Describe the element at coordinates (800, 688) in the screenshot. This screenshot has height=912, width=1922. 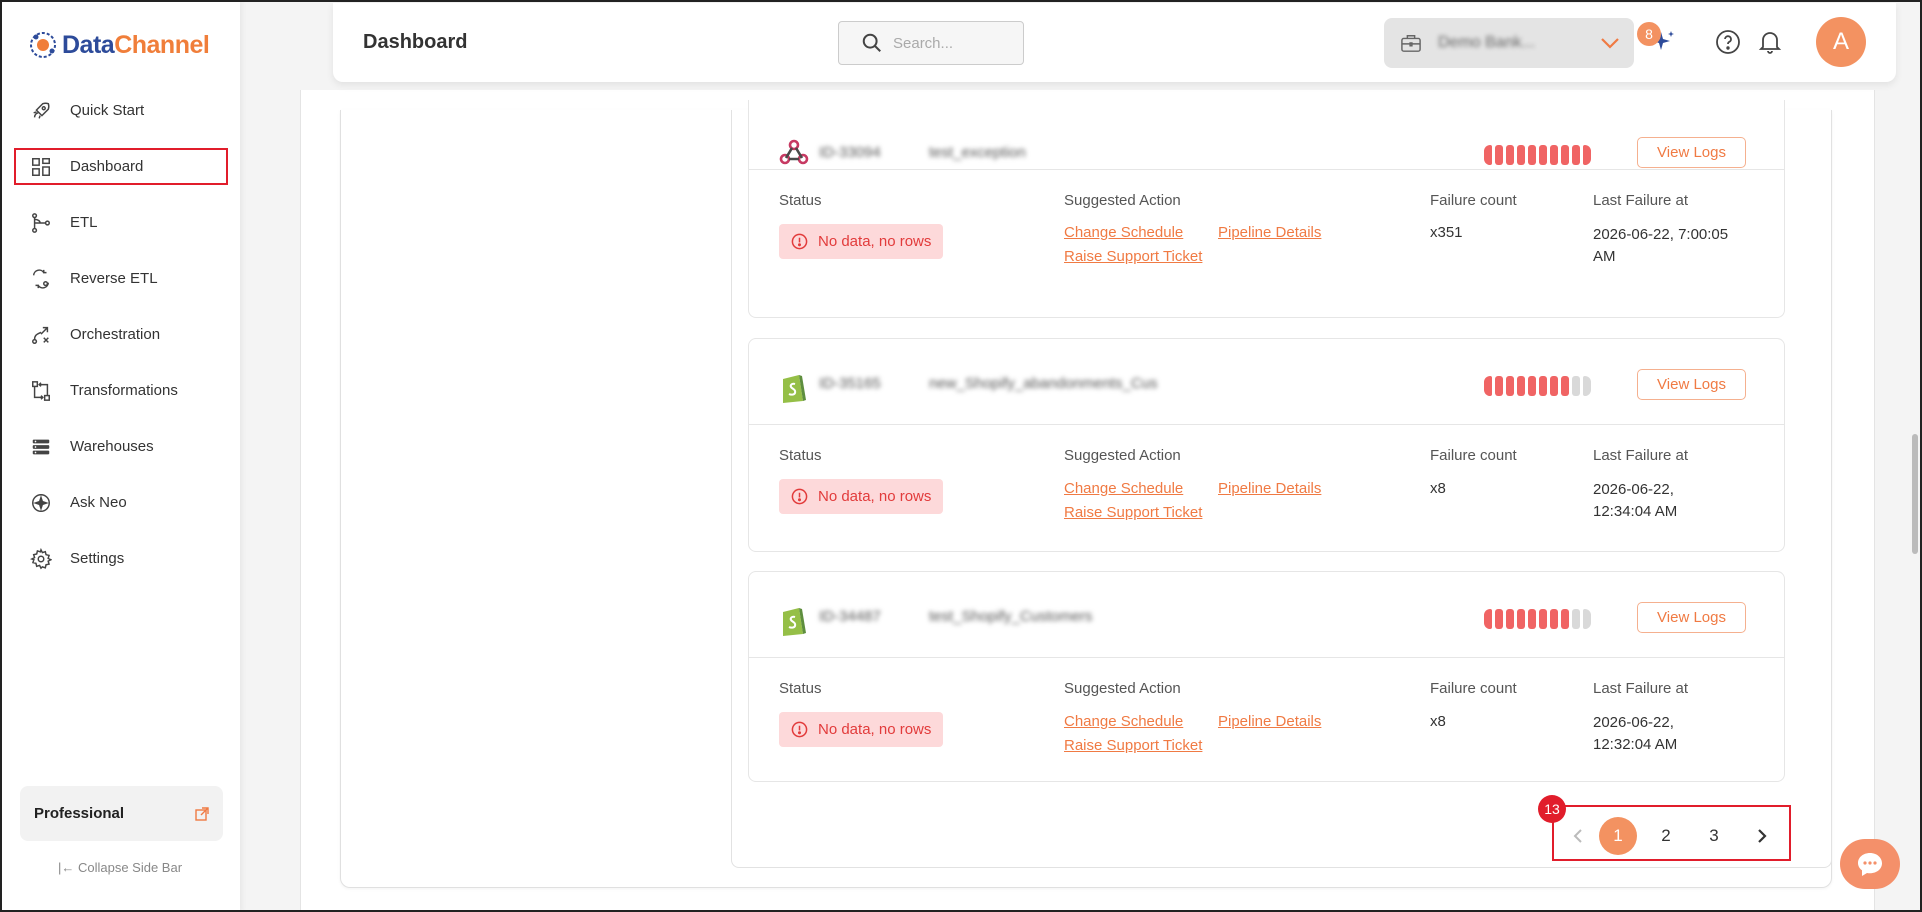
I see `status-label: Status` at that location.